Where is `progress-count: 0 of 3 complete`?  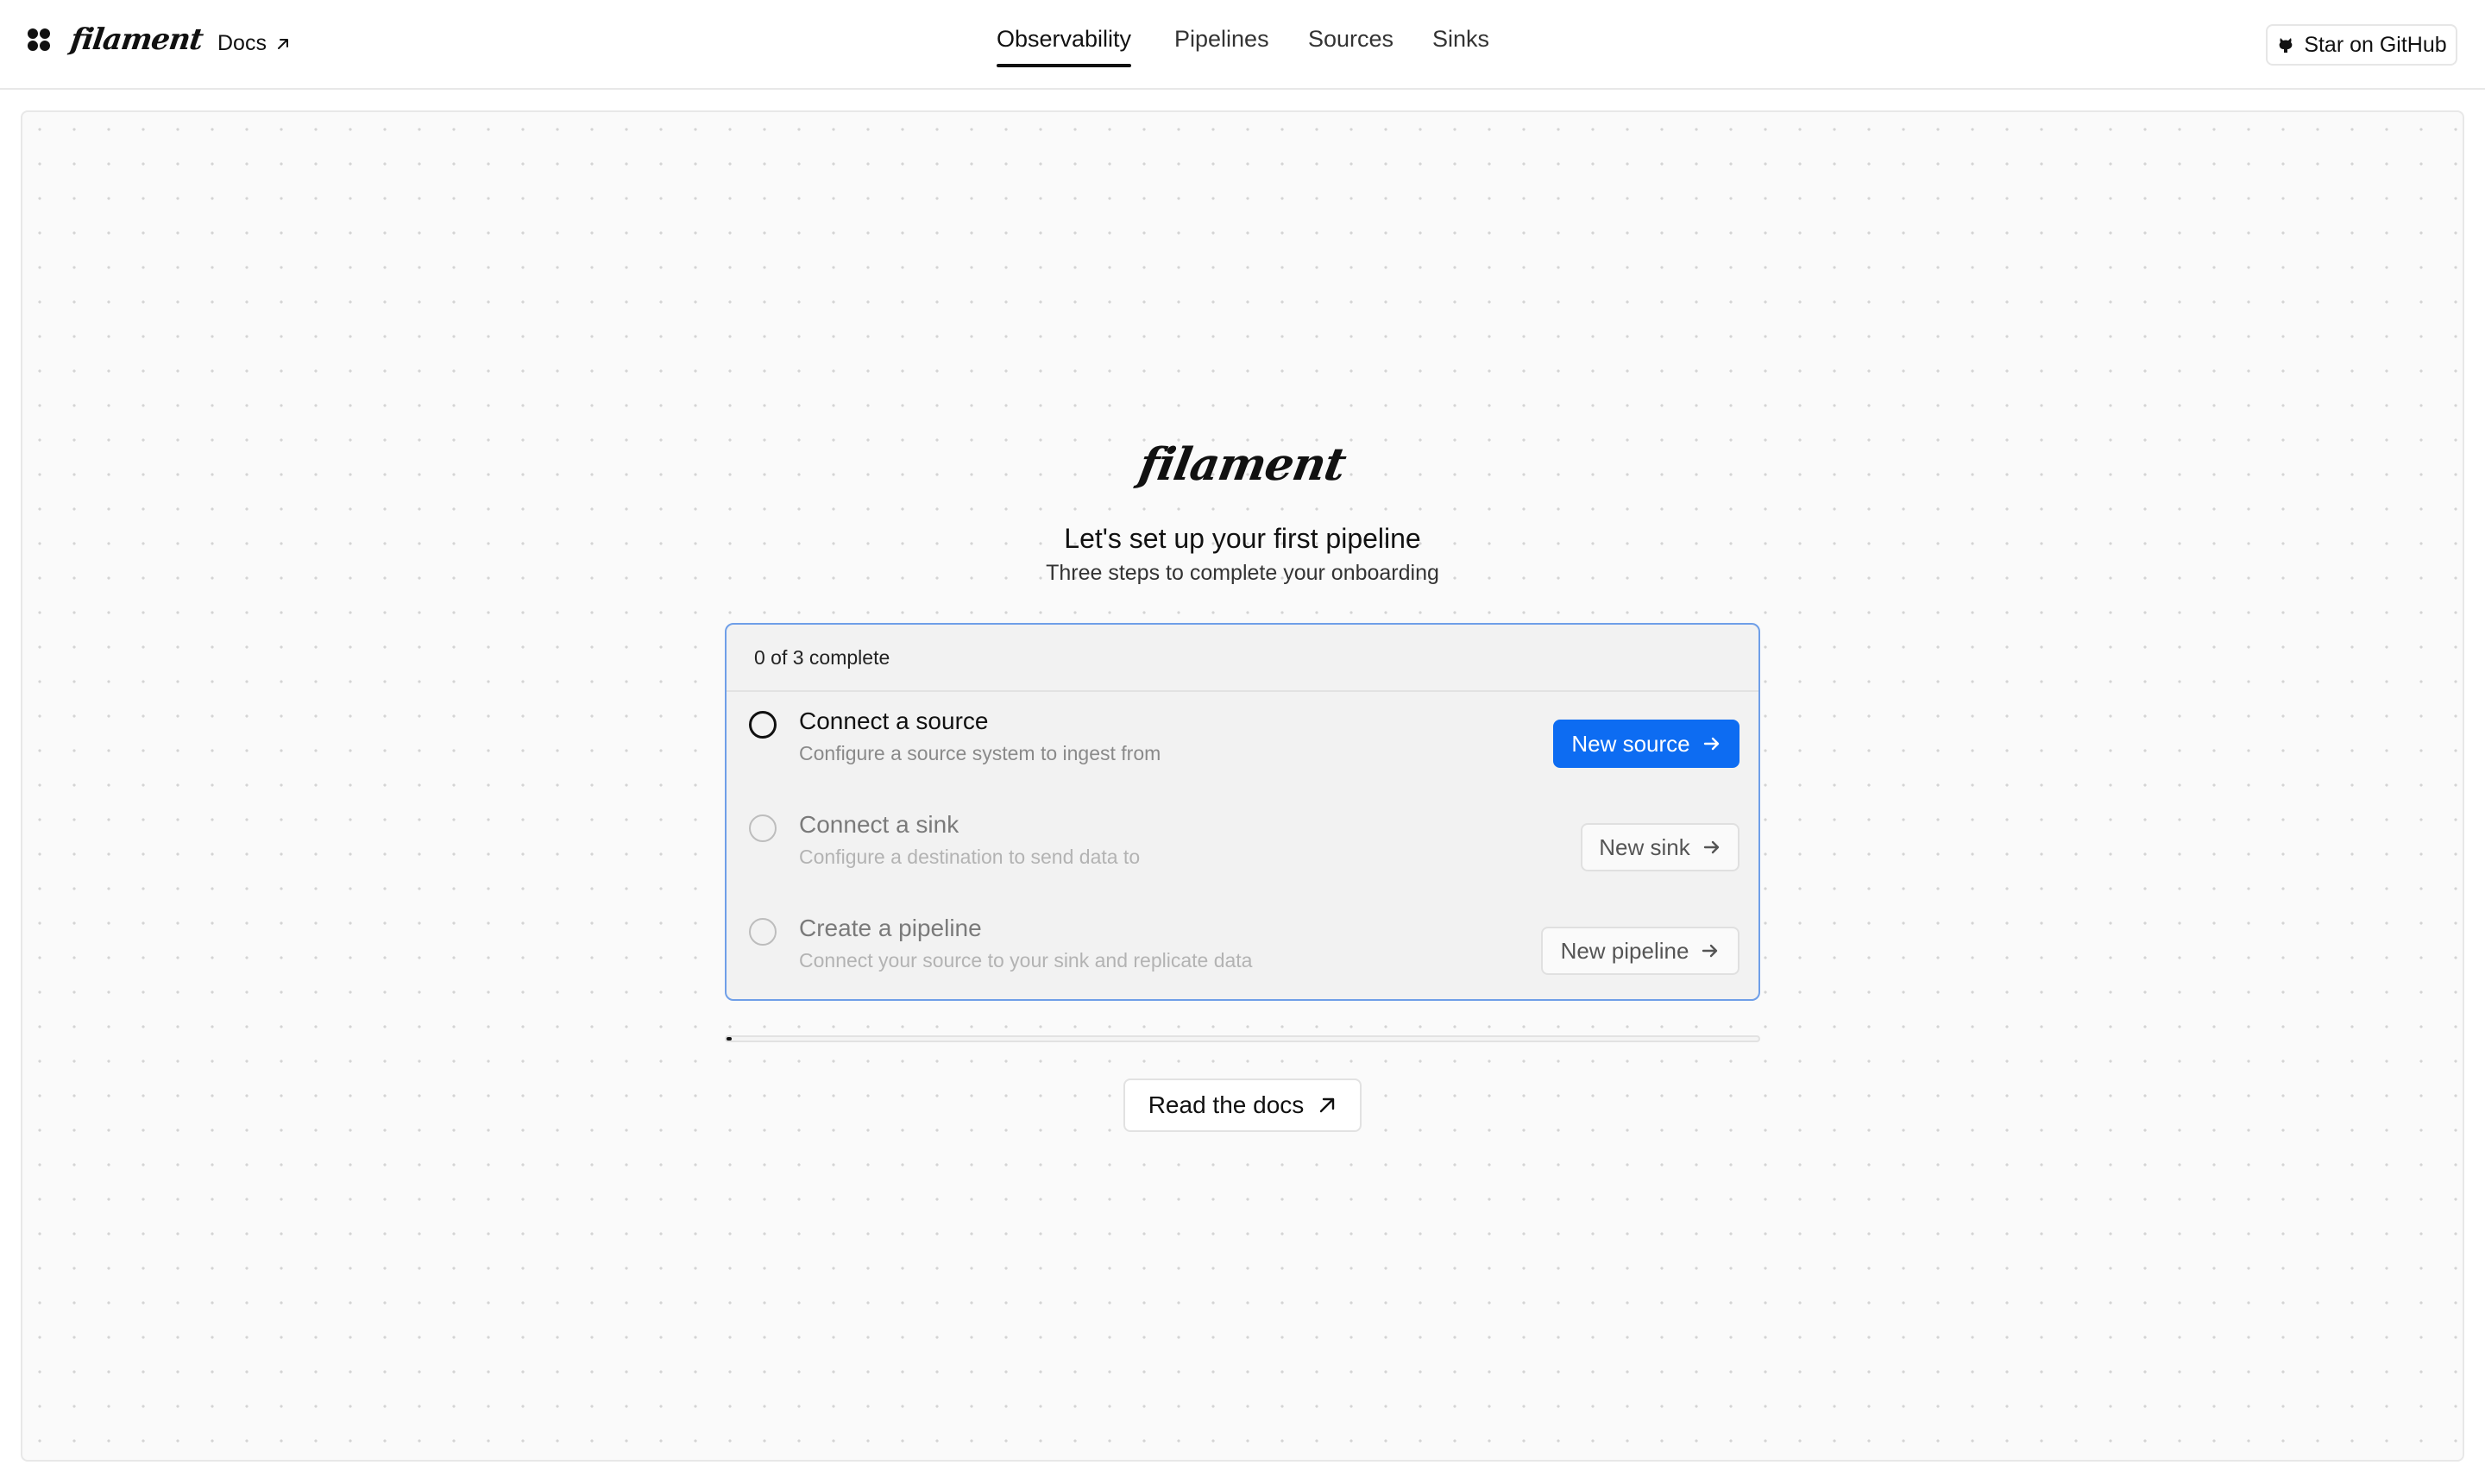 progress-count: 0 of 3 complete is located at coordinates (822, 657).